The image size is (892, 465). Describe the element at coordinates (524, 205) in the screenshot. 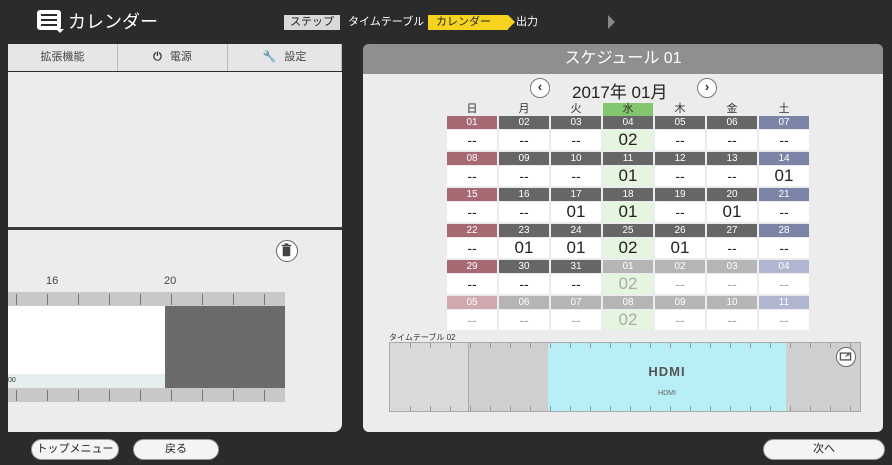

I see `calendar-day-cell: 16 --` at that location.